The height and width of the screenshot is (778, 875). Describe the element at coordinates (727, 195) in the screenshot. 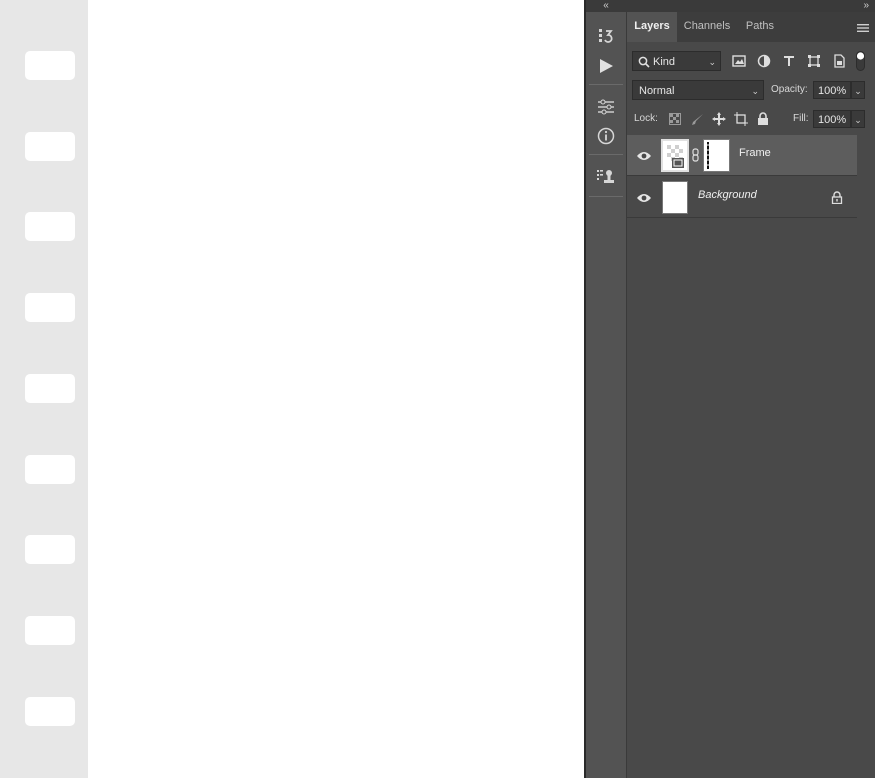

I see `layer-name: Background` at that location.